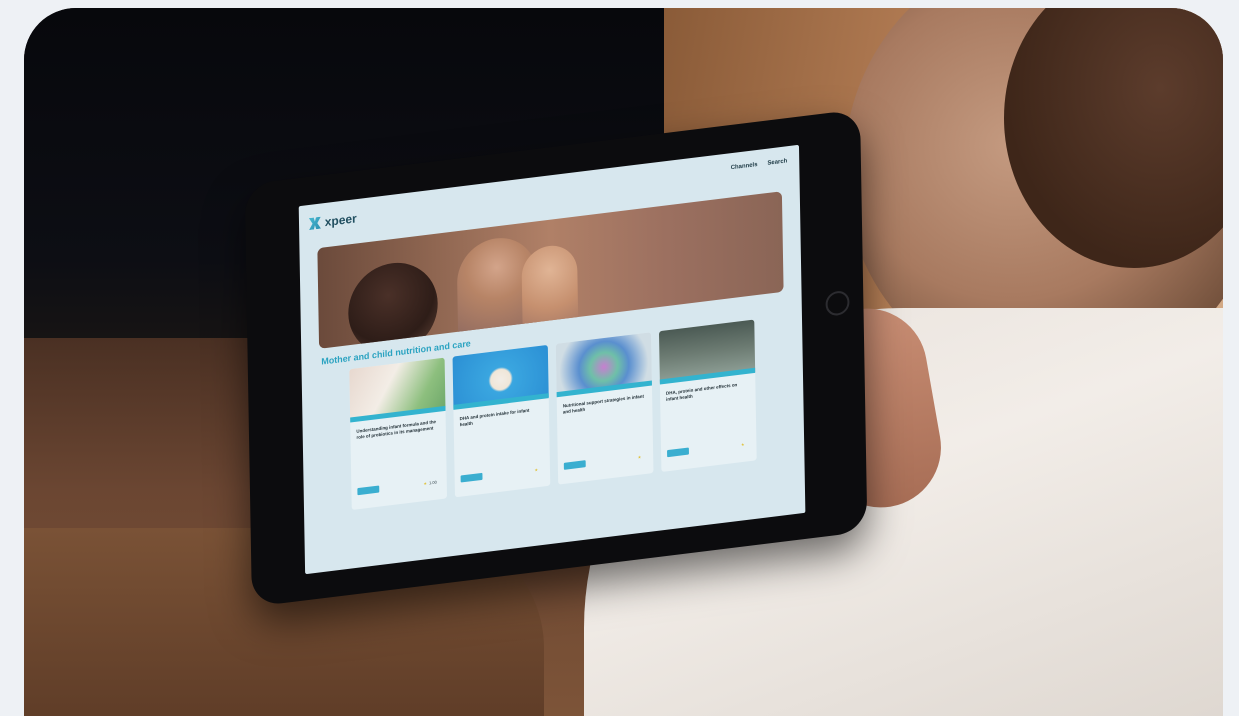 This screenshot has height=716, width=1239. I want to click on home-button, so click(837, 303).